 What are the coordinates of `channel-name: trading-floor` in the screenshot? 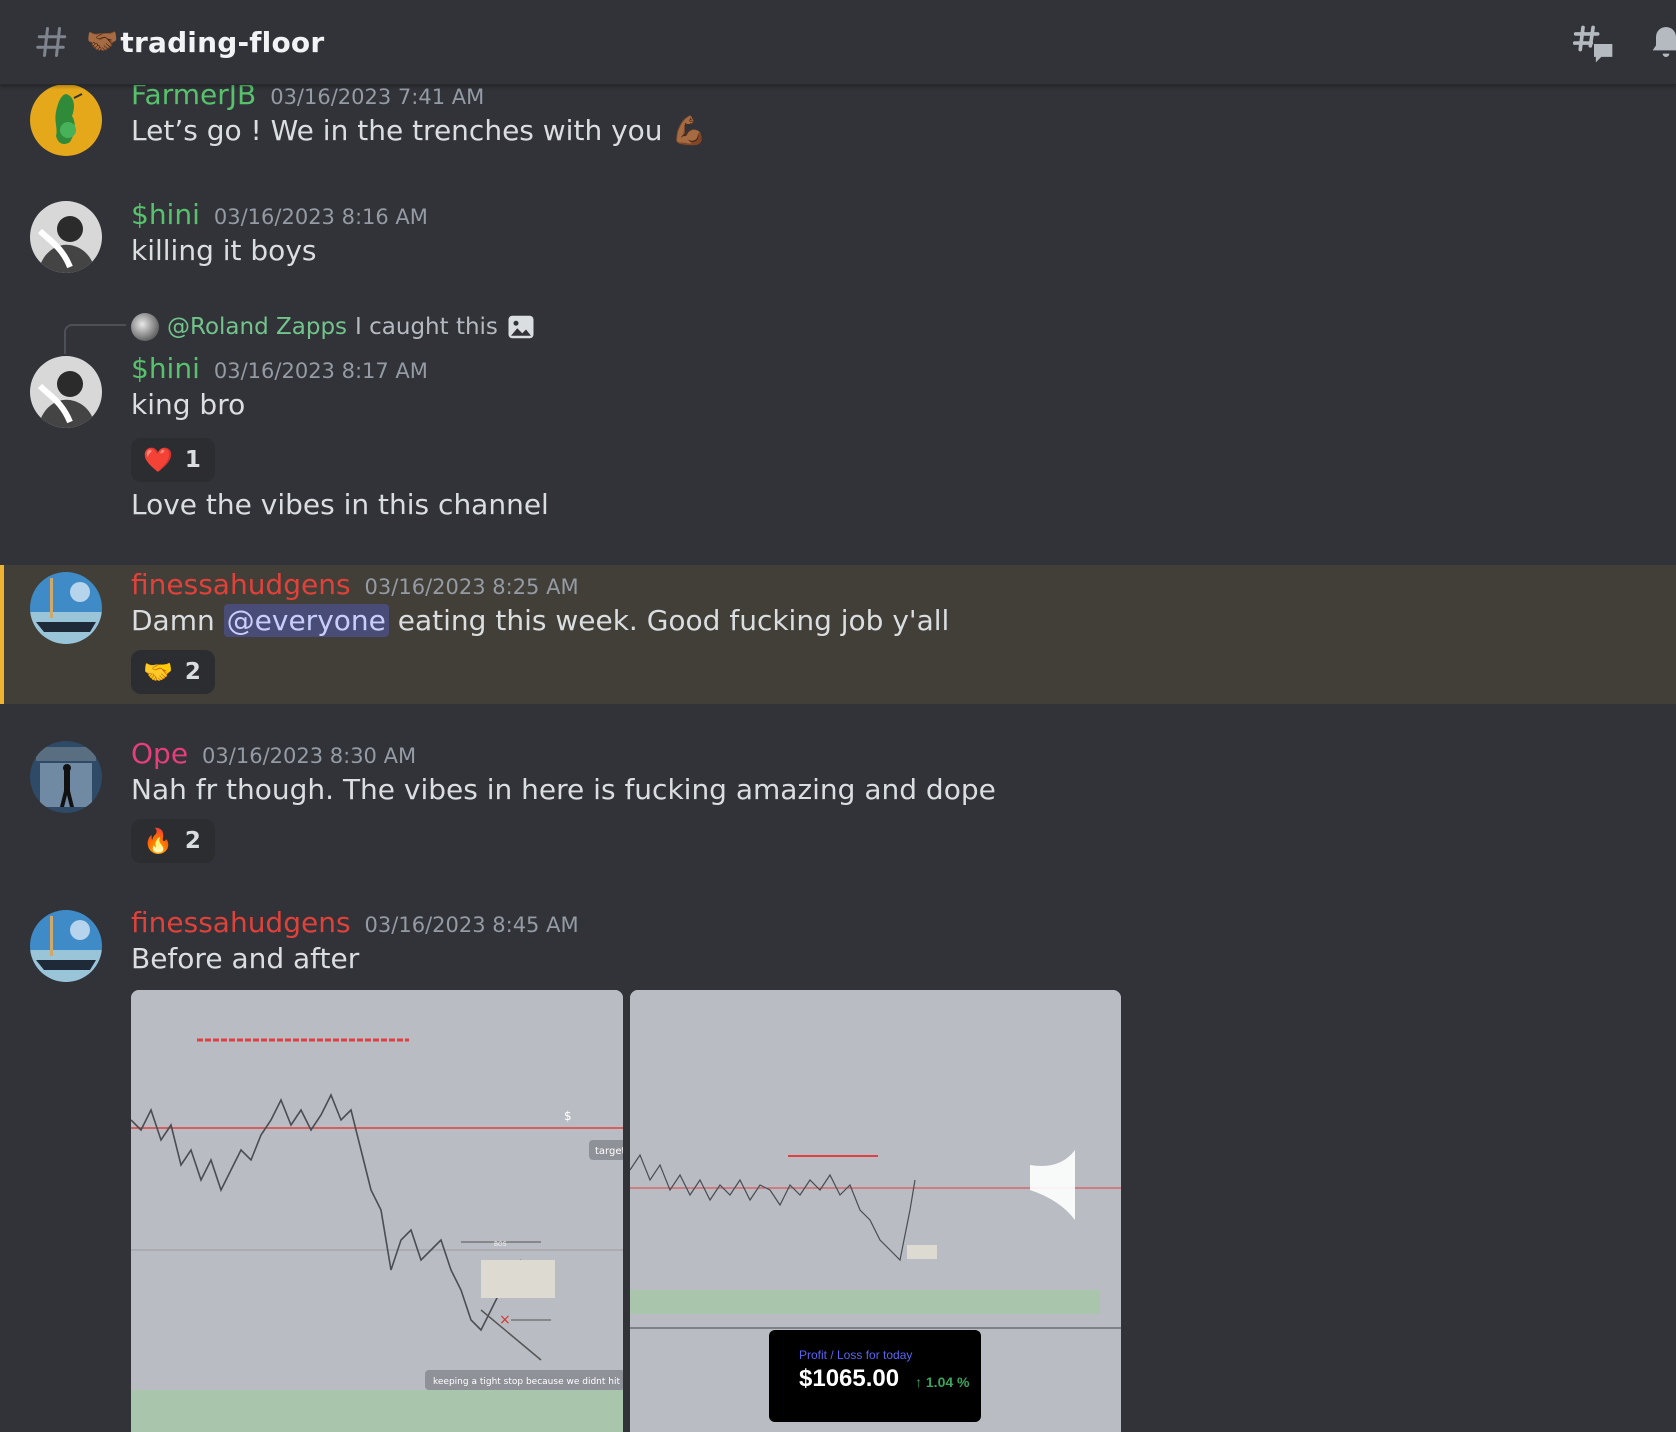 It's located at (222, 42).